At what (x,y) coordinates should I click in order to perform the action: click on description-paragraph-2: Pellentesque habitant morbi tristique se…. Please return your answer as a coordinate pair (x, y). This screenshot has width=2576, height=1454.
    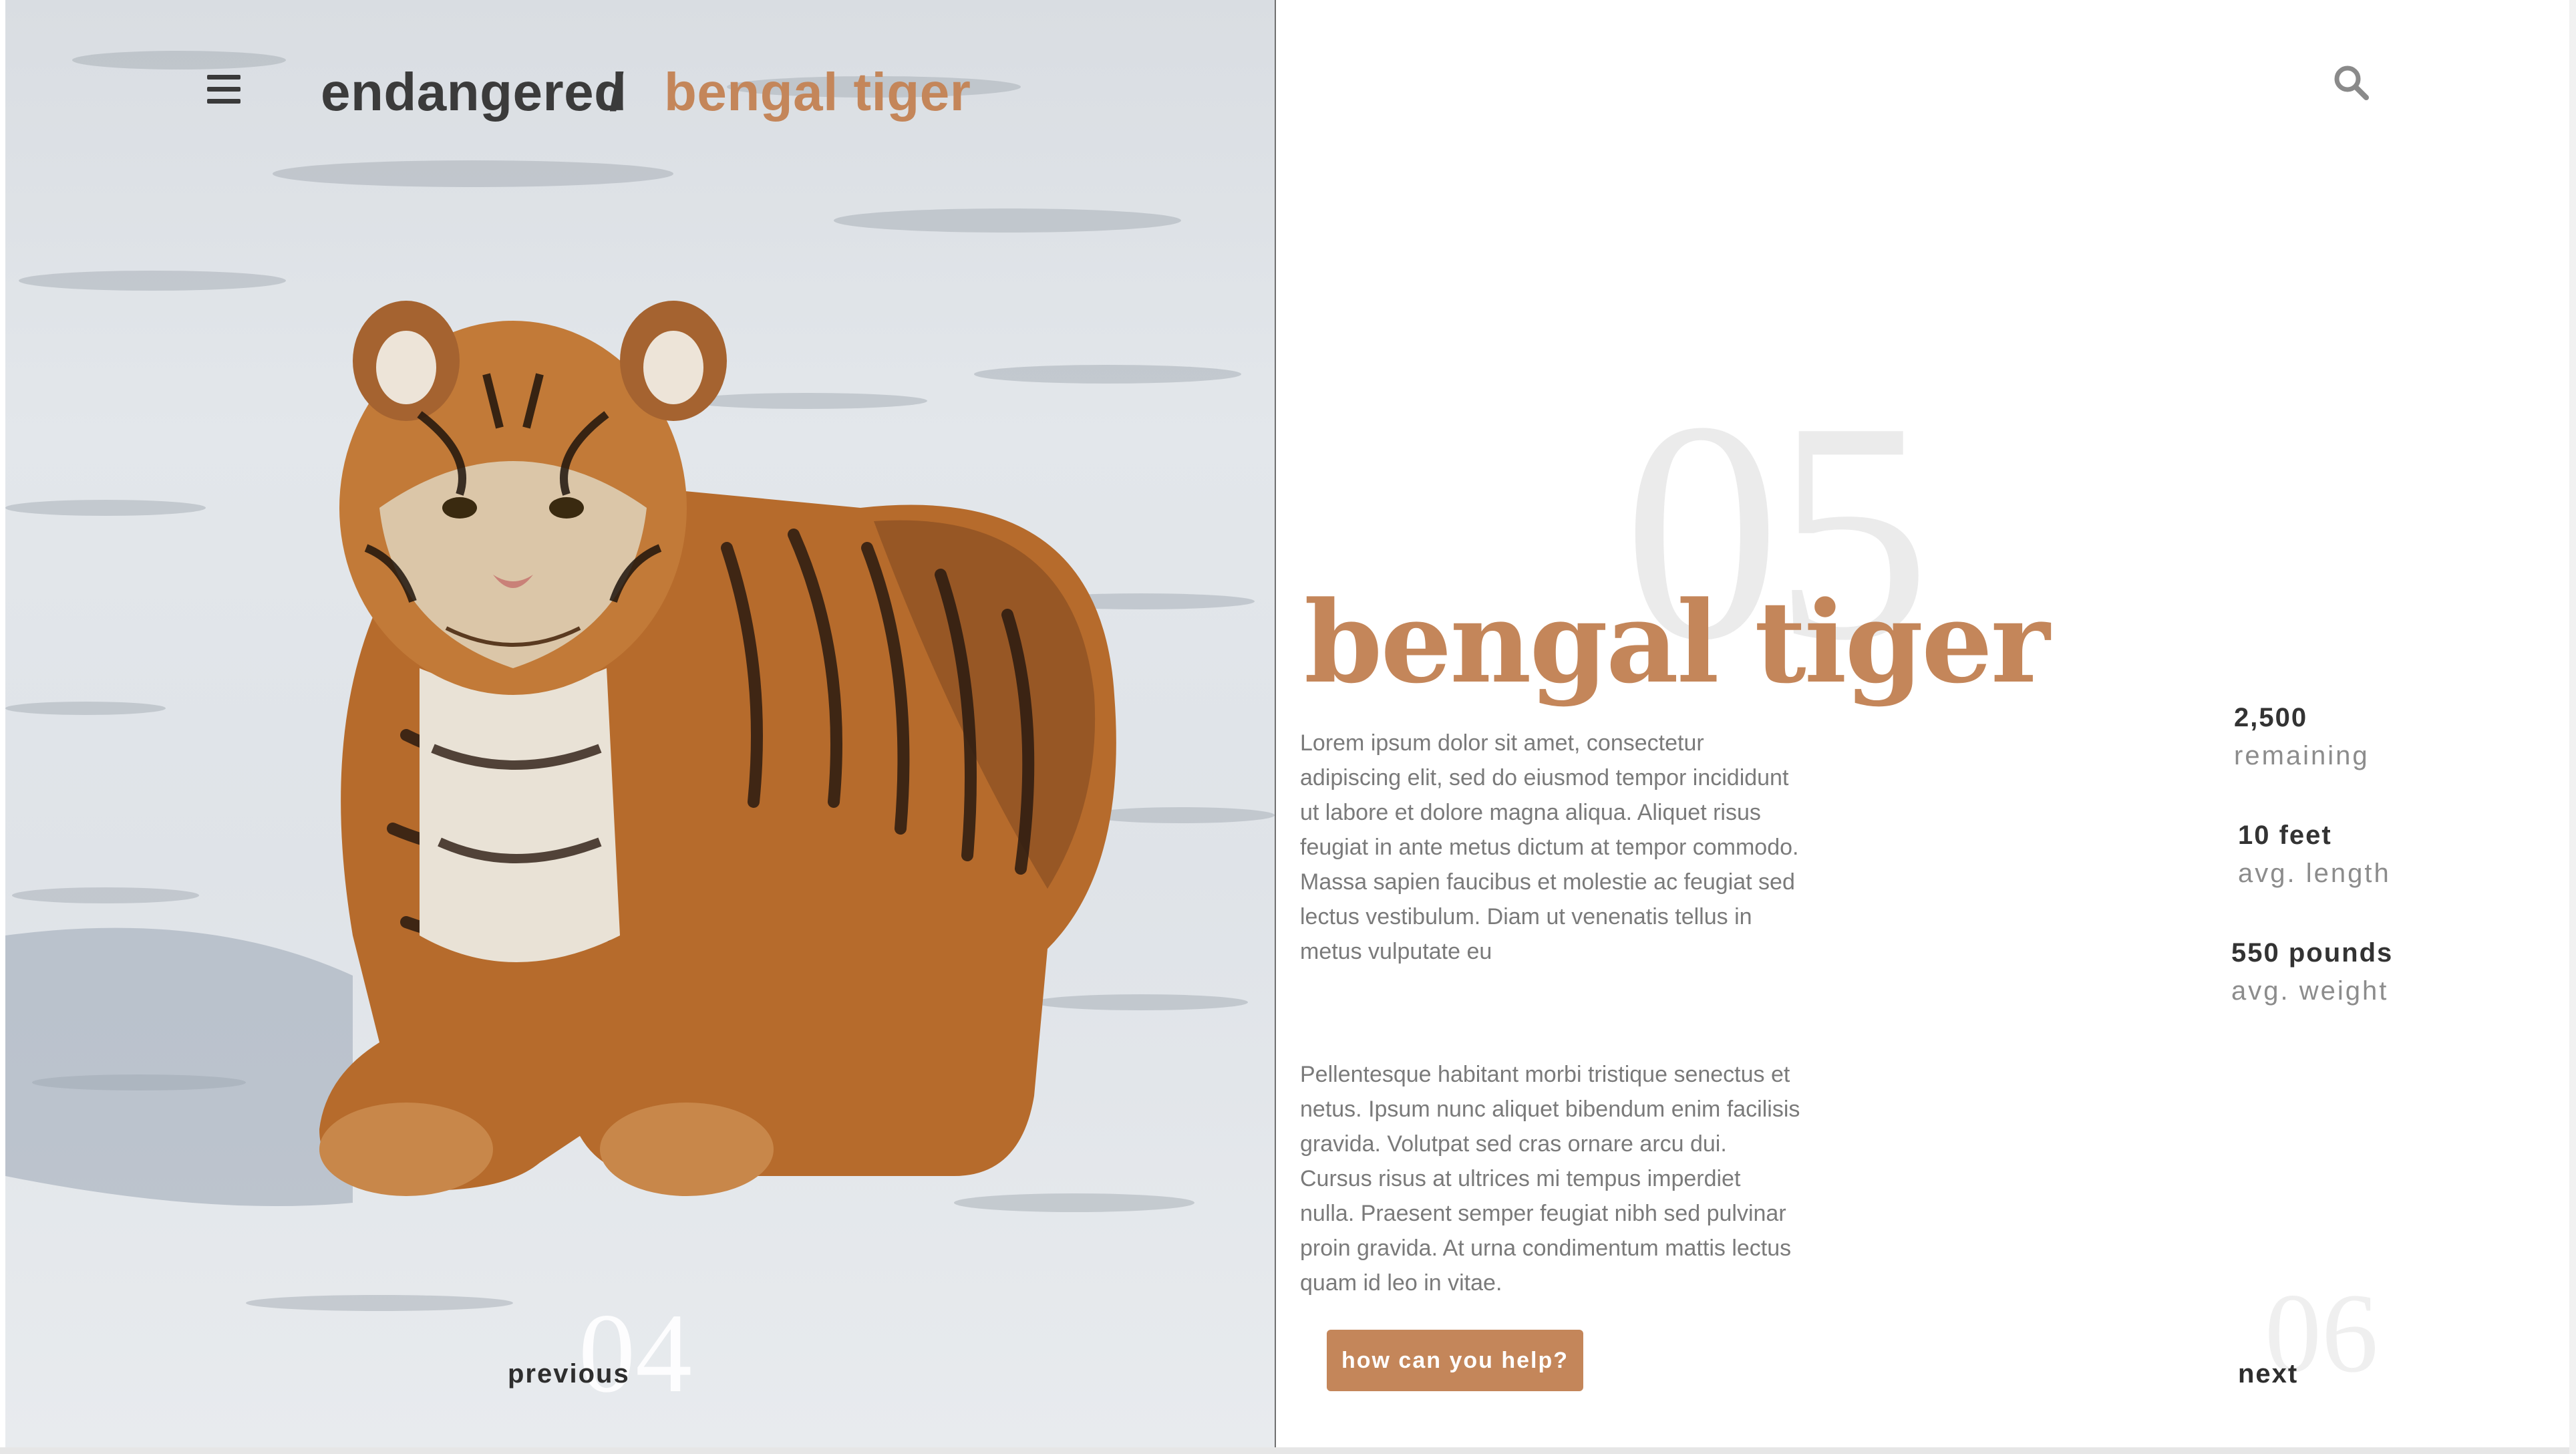
    Looking at the image, I should click on (1550, 1179).